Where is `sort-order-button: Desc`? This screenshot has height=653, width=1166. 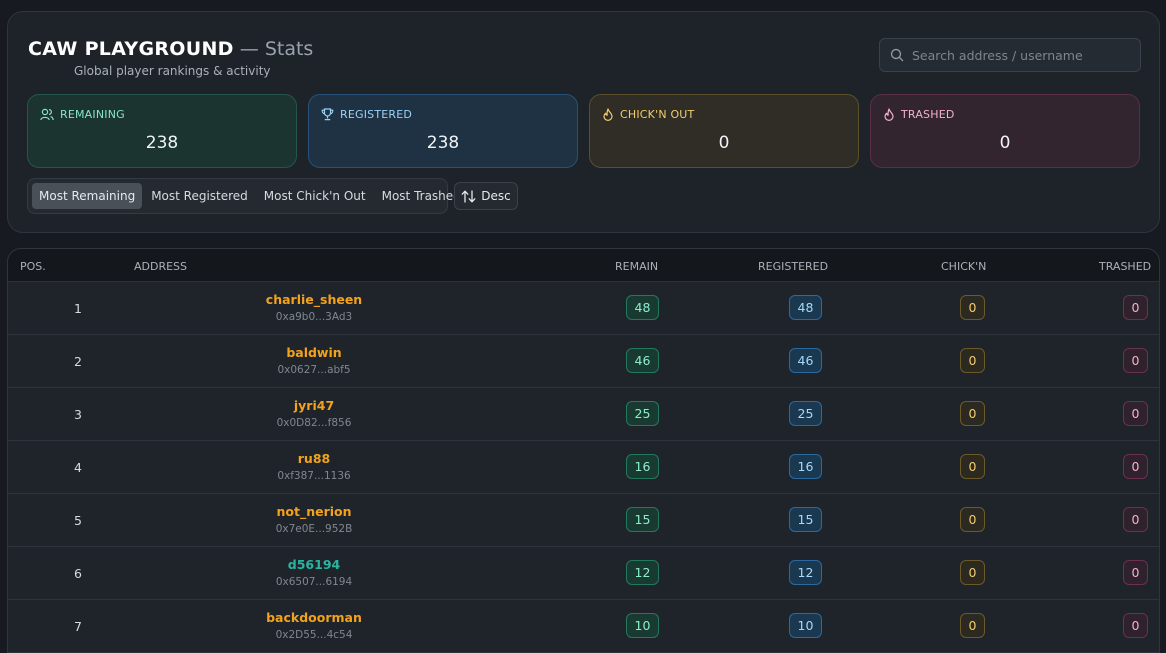 sort-order-button: Desc is located at coordinates (486, 196).